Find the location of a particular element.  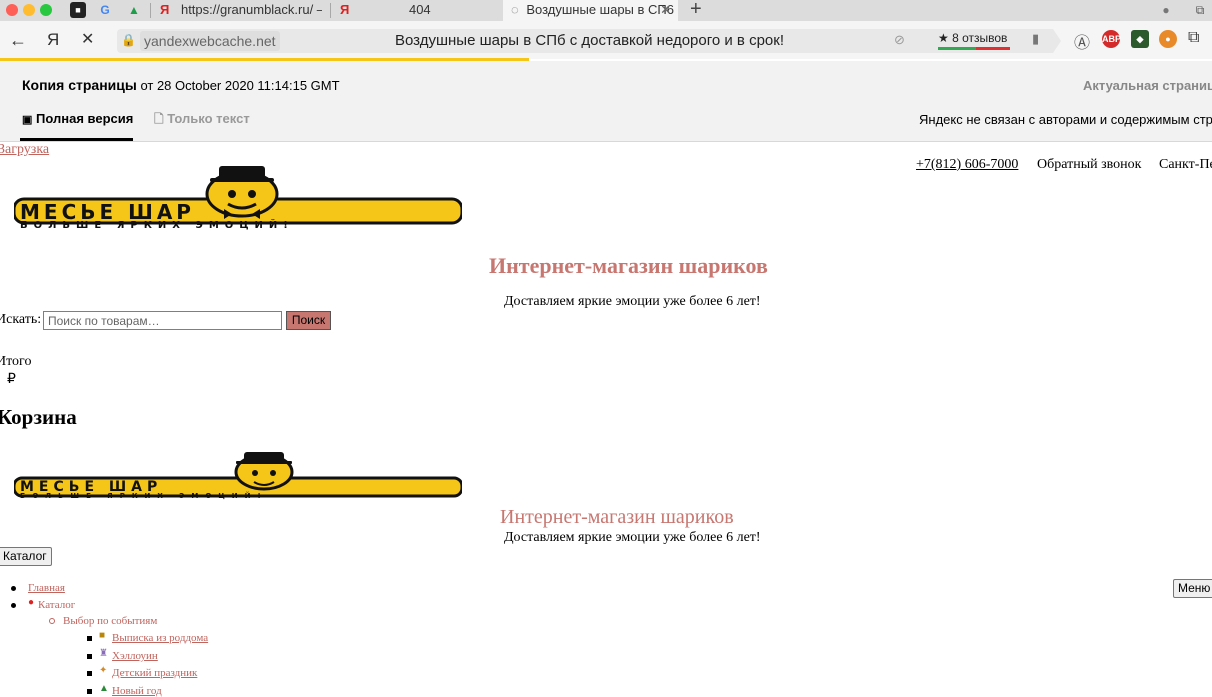

menu-item-by-event: Выбор по событиям is located at coordinates (110, 621).